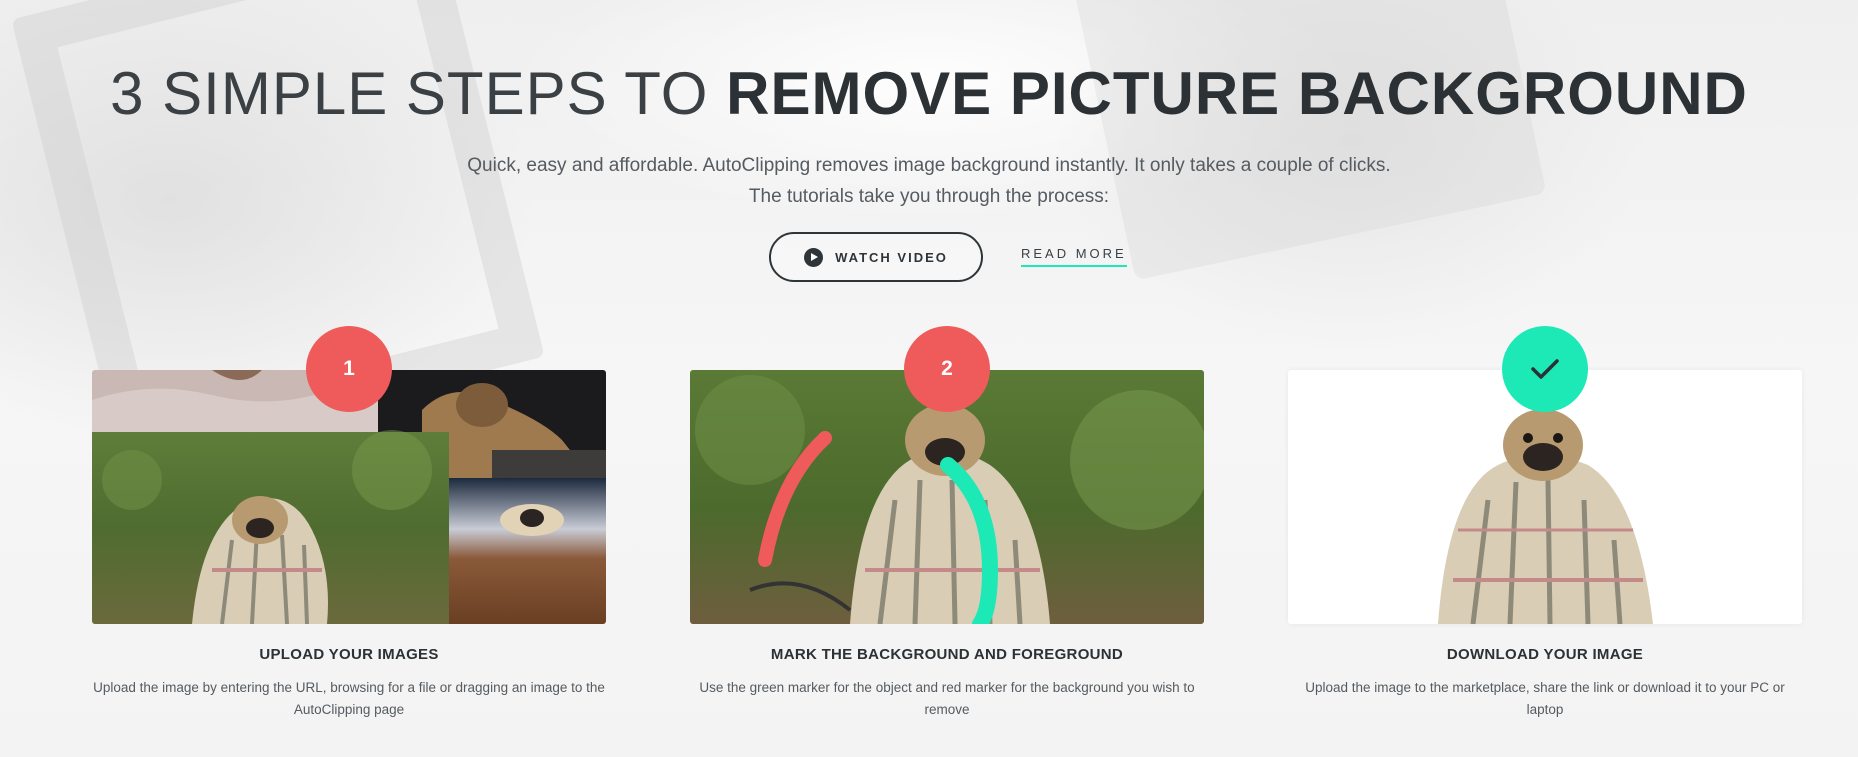 The height and width of the screenshot is (757, 1858). Describe the element at coordinates (814, 257) in the screenshot. I see `play-icon` at that location.